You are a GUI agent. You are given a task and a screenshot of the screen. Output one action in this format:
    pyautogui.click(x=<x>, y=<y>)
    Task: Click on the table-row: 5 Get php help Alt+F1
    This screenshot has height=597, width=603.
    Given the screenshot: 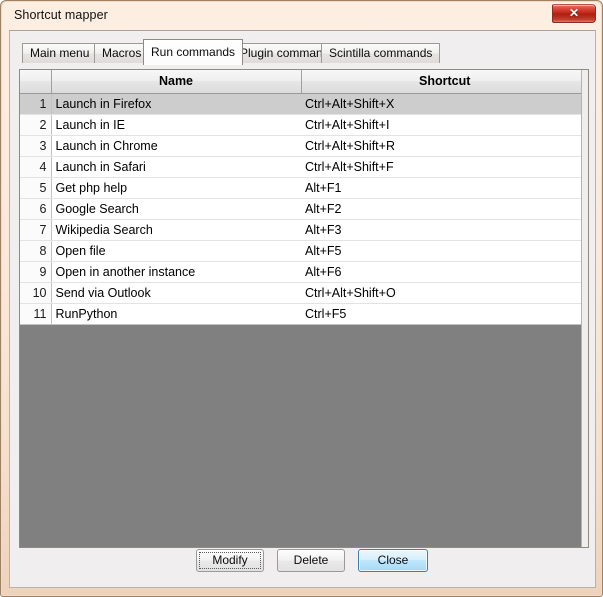 What is the action you would take?
    pyautogui.click(x=304, y=188)
    